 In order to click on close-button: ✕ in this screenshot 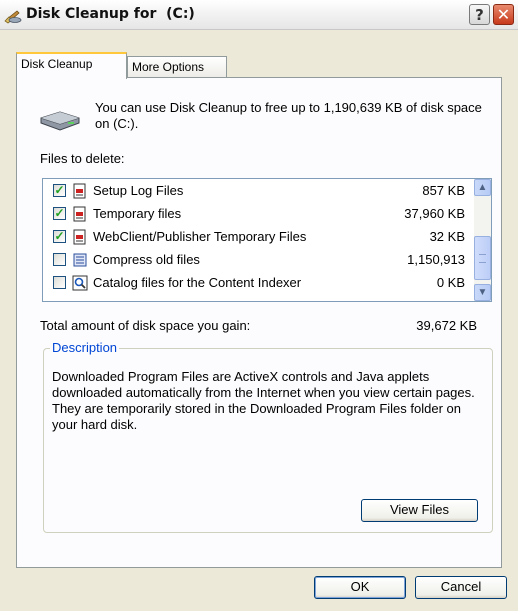, I will do `click(503, 14)`.